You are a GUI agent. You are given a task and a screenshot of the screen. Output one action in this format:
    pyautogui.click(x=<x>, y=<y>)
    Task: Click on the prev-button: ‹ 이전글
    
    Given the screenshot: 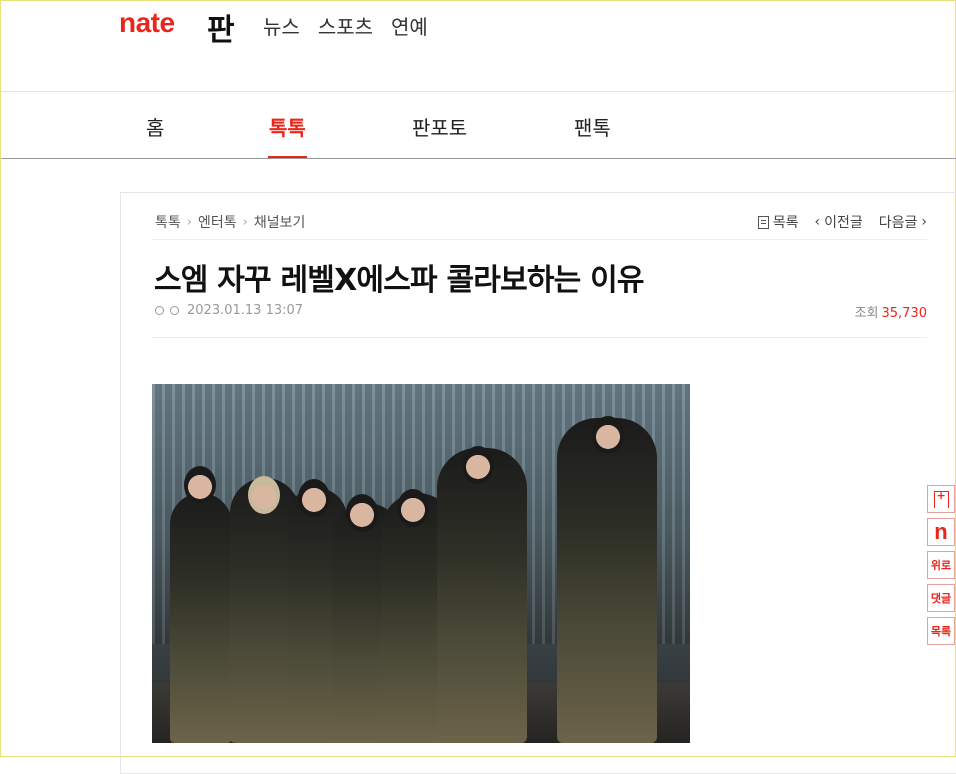 What is the action you would take?
    pyautogui.click(x=839, y=222)
    